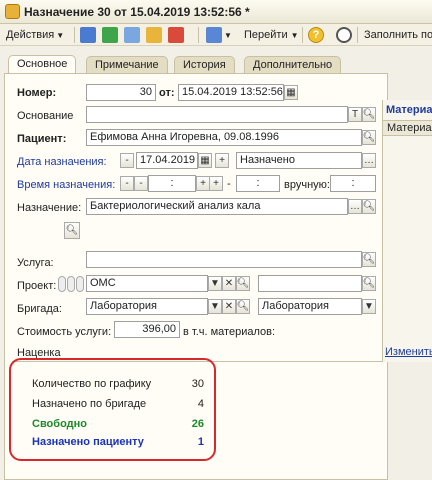  Describe the element at coordinates (147, 283) in the screenshot. I see `project-field: ОМС` at that location.